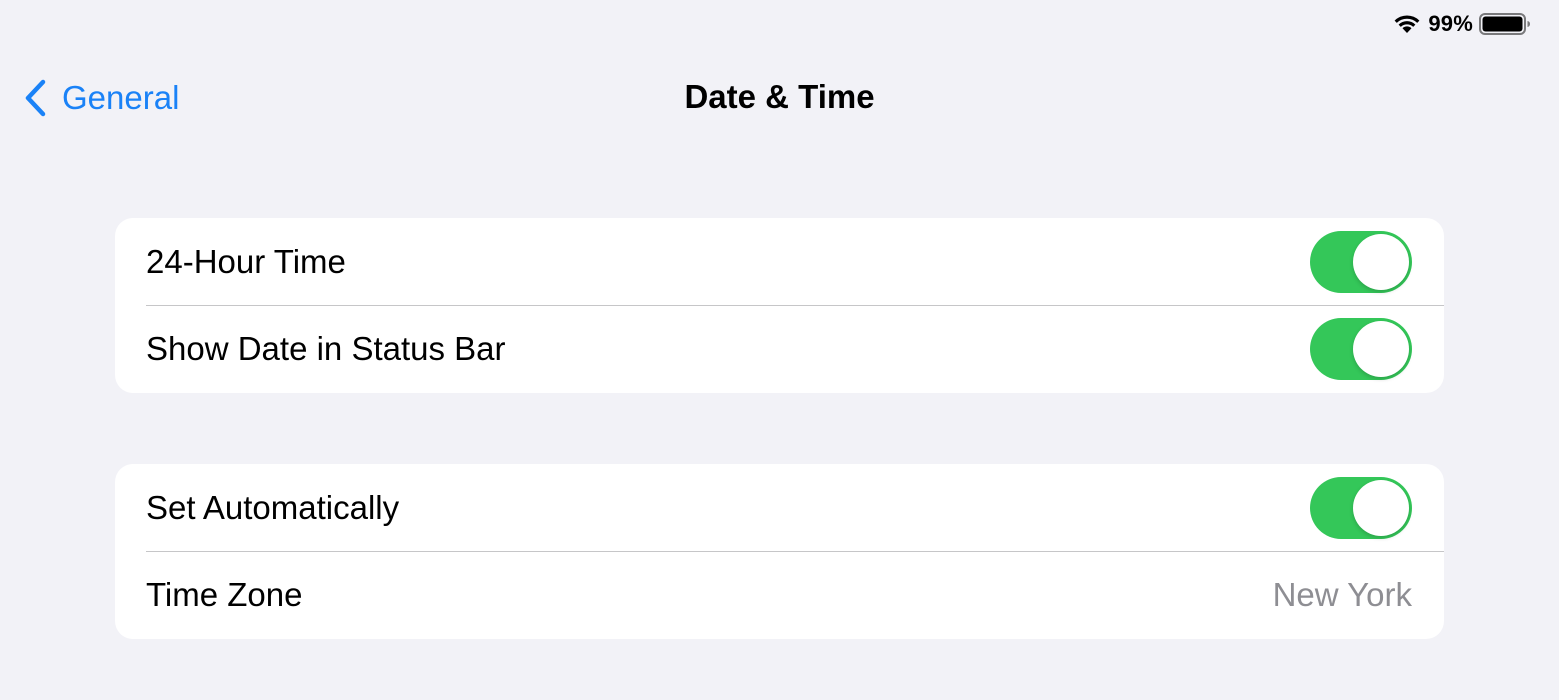  Describe the element at coordinates (779, 96) in the screenshot. I see `page-title: Date & Time` at that location.